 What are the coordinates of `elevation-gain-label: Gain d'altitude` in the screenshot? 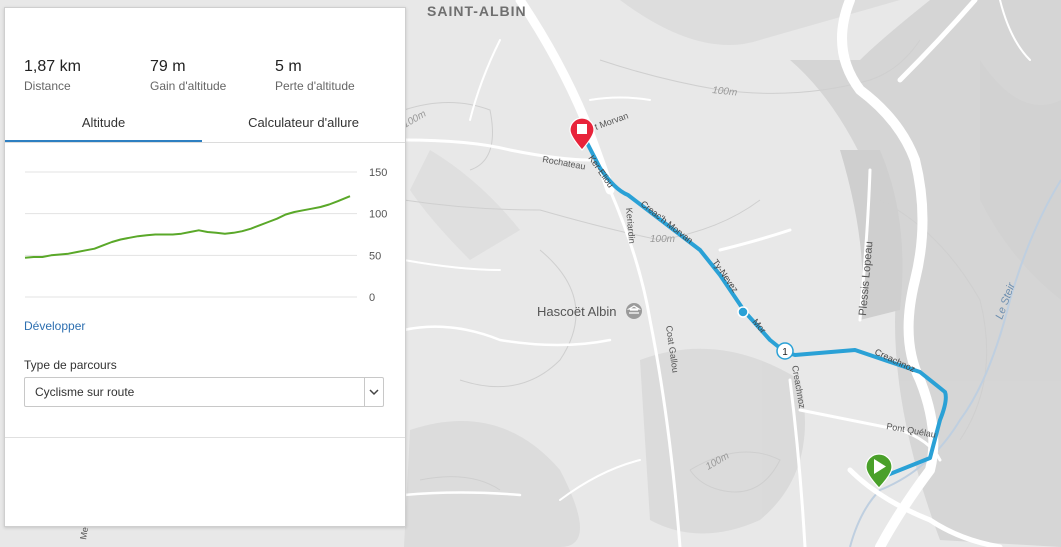 It's located at (188, 86).